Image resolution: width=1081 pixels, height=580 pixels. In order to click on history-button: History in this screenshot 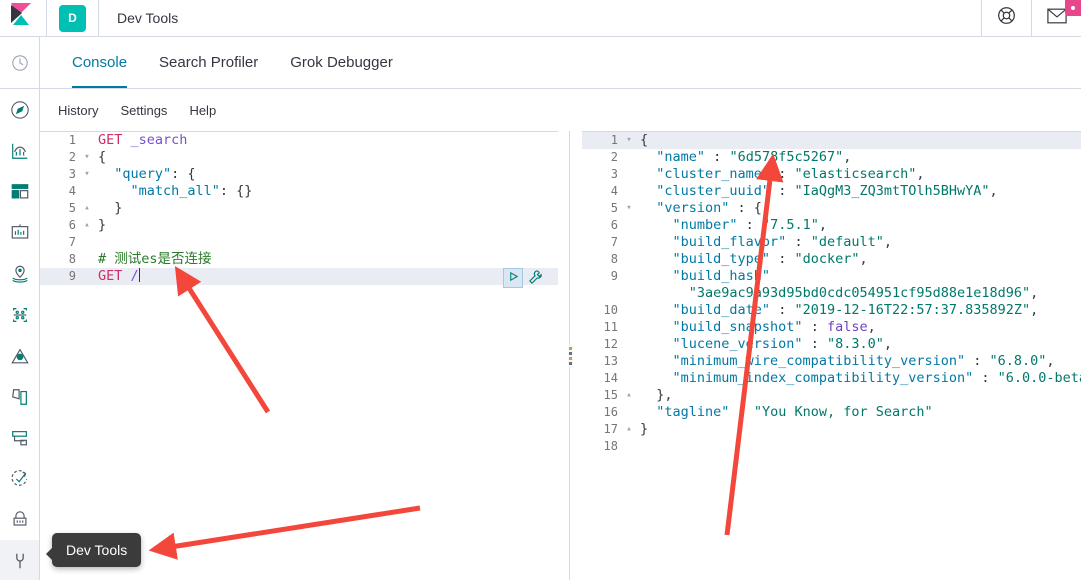, I will do `click(78, 110)`.